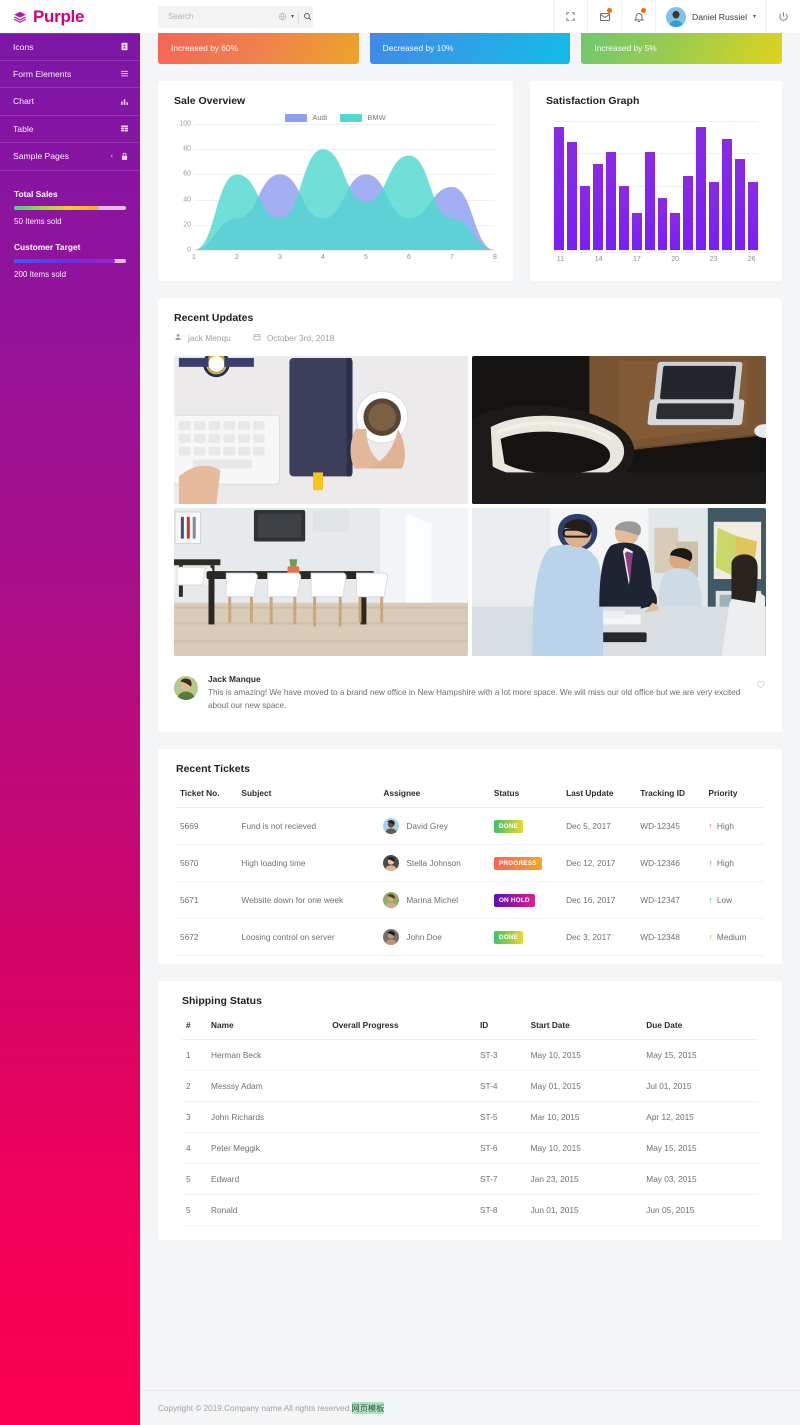  I want to click on ticket-subject: High loading time, so click(308, 863).